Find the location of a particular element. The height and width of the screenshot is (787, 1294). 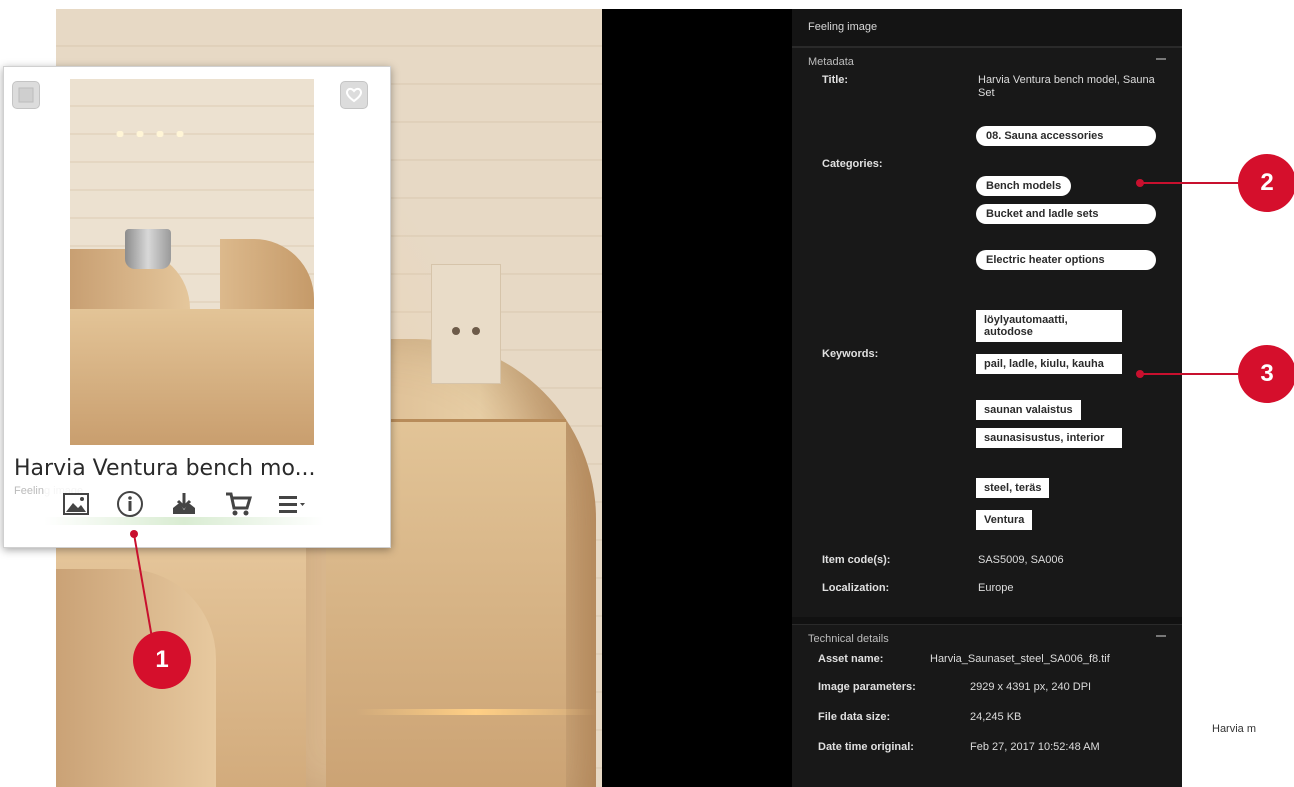

asset-name-label: Asset name: is located at coordinates (851, 659).